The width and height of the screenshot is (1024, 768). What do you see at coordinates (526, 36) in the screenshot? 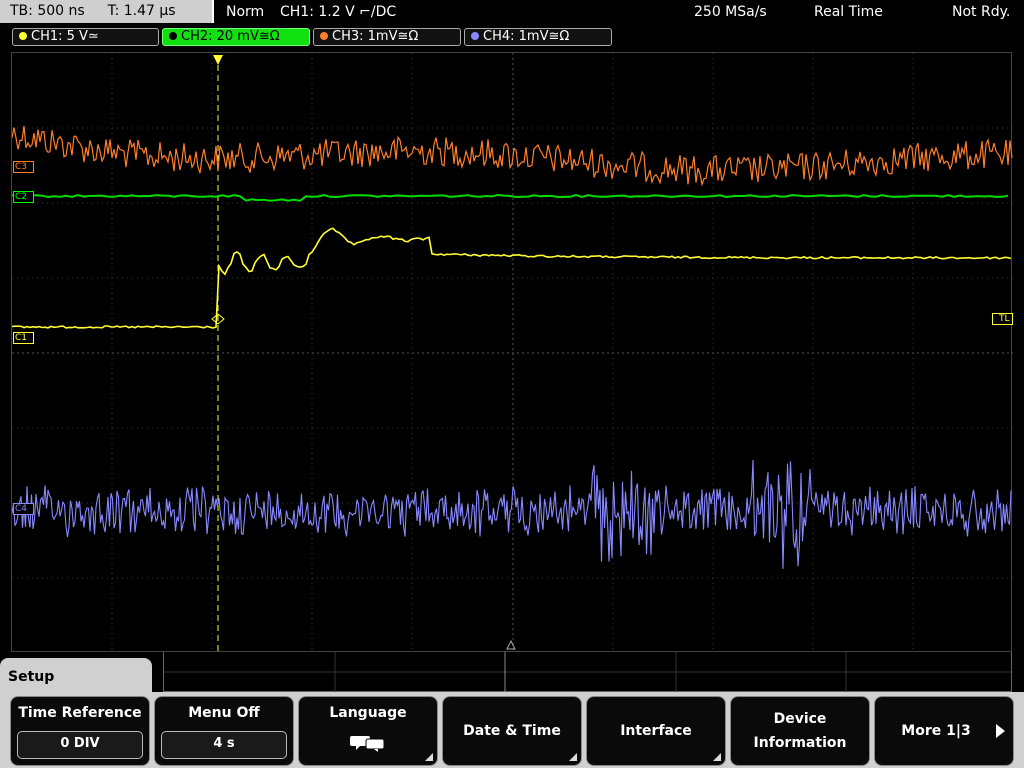
I see `ch4-label: CH4: 1mV≅Ω` at bounding box center [526, 36].